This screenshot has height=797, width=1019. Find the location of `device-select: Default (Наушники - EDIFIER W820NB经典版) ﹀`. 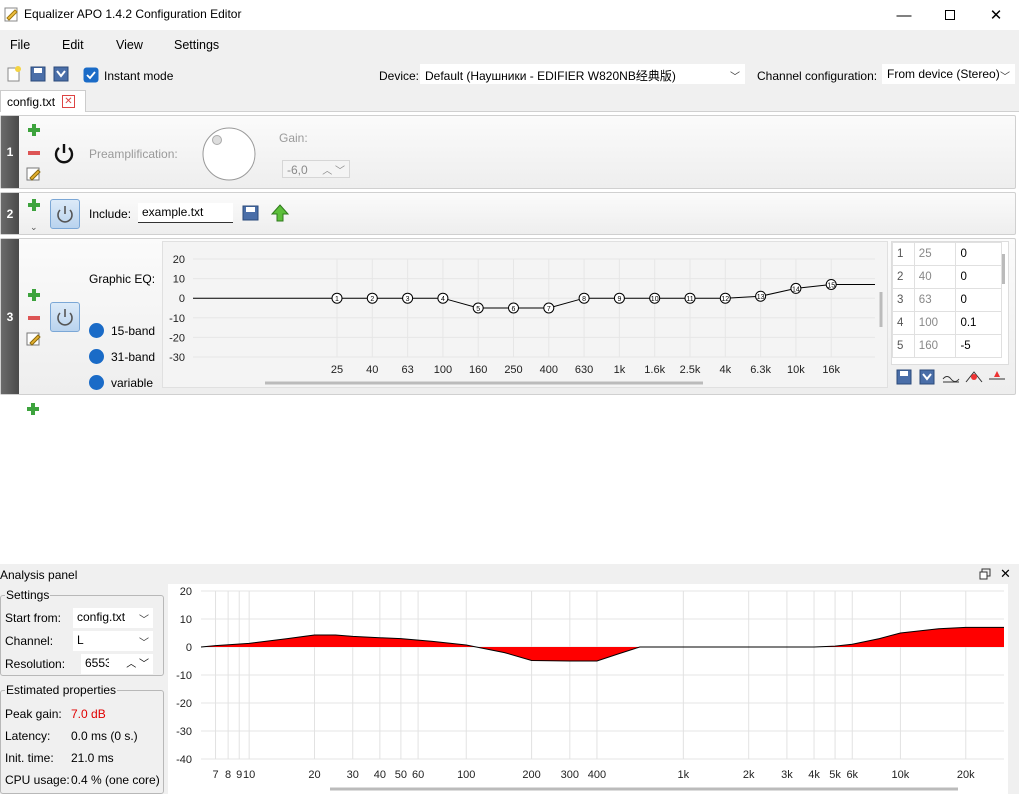

device-select: Default (Наушники - EDIFIER W820NB经典版) ﹀ is located at coordinates (582, 74).